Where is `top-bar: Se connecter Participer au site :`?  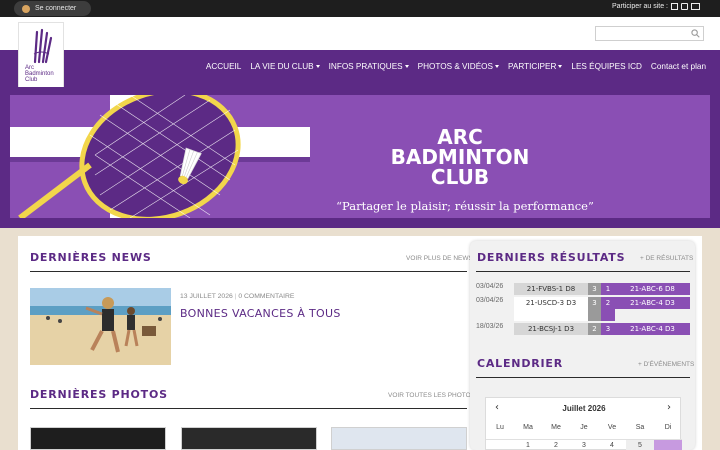
top-bar: Se connecter Participer au site : is located at coordinates (360, 8).